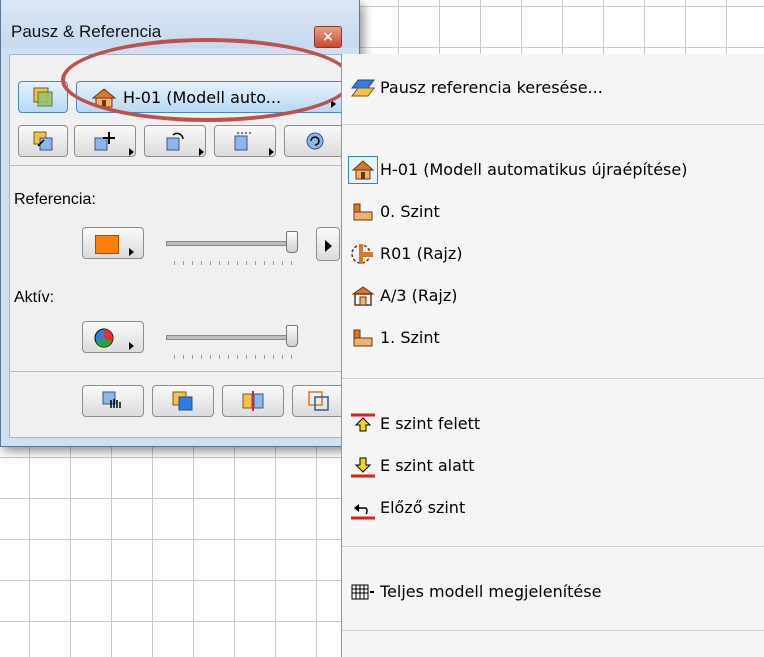  I want to click on move-icon, so click(104, 141).